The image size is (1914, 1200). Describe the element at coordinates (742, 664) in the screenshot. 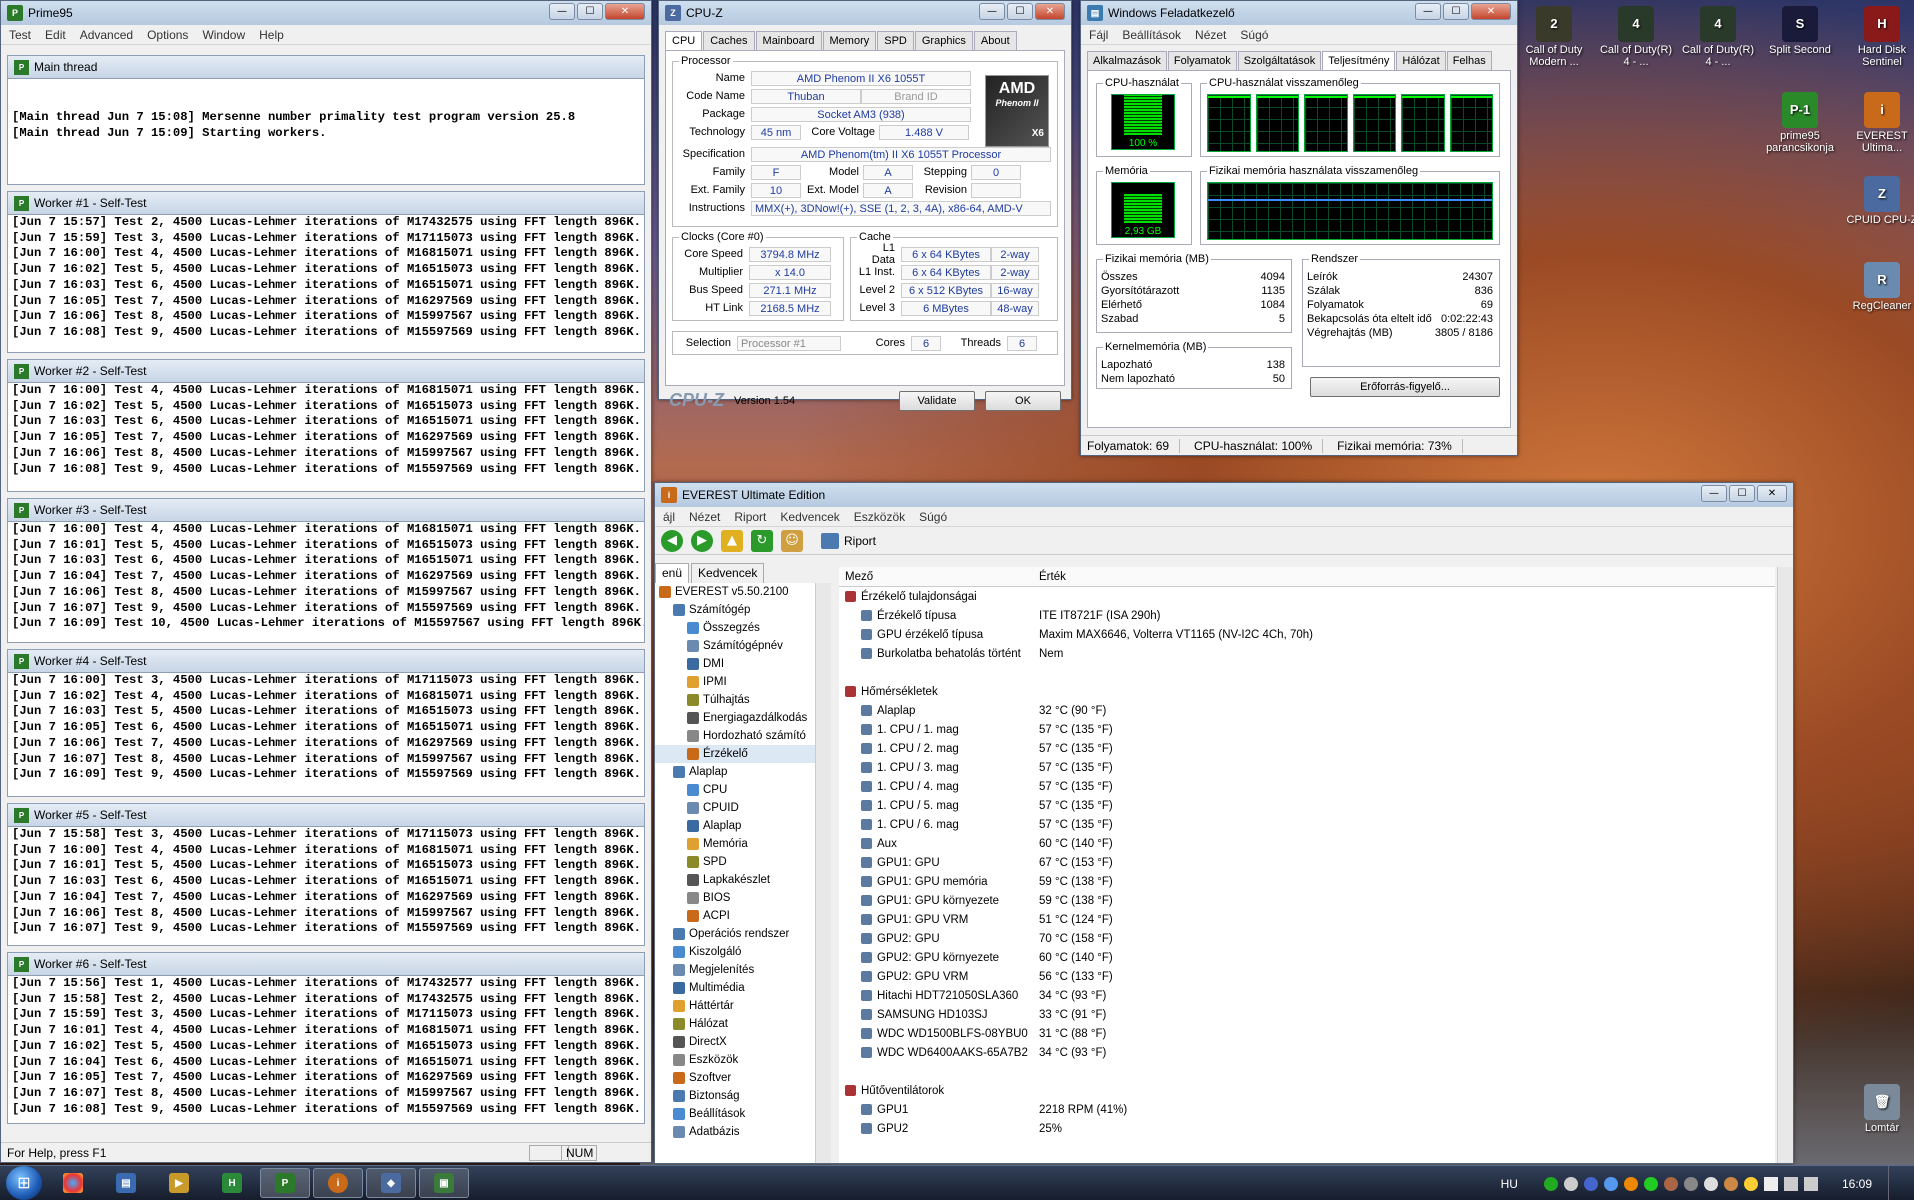

I see `tree-item: DMI` at that location.